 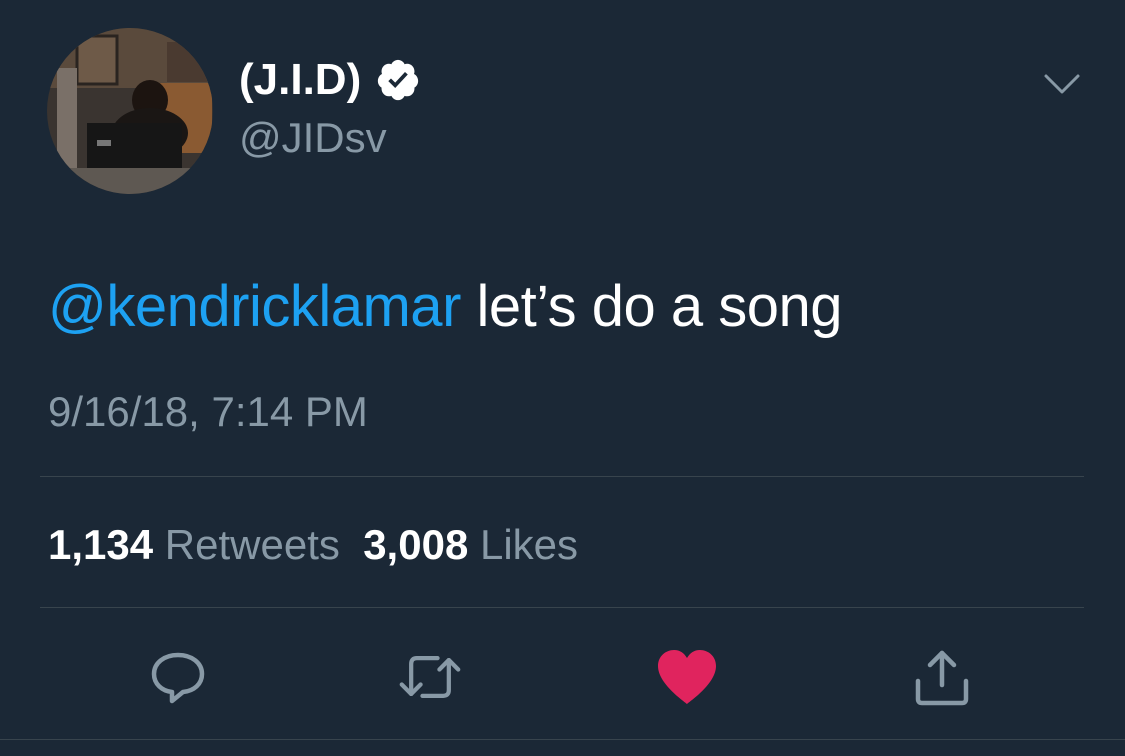 What do you see at coordinates (300, 80) in the screenshot?
I see `author-display-name: (J.I.D)` at bounding box center [300, 80].